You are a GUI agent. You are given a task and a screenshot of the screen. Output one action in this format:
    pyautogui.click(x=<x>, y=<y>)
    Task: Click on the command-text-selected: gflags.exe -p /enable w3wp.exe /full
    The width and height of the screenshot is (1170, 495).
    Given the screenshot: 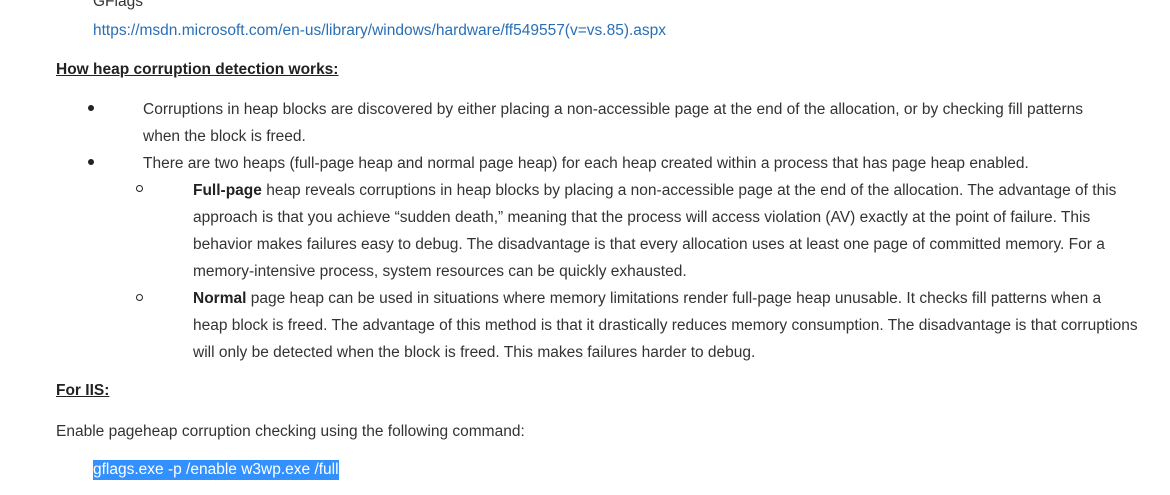 What is the action you would take?
    pyautogui.click(x=216, y=470)
    